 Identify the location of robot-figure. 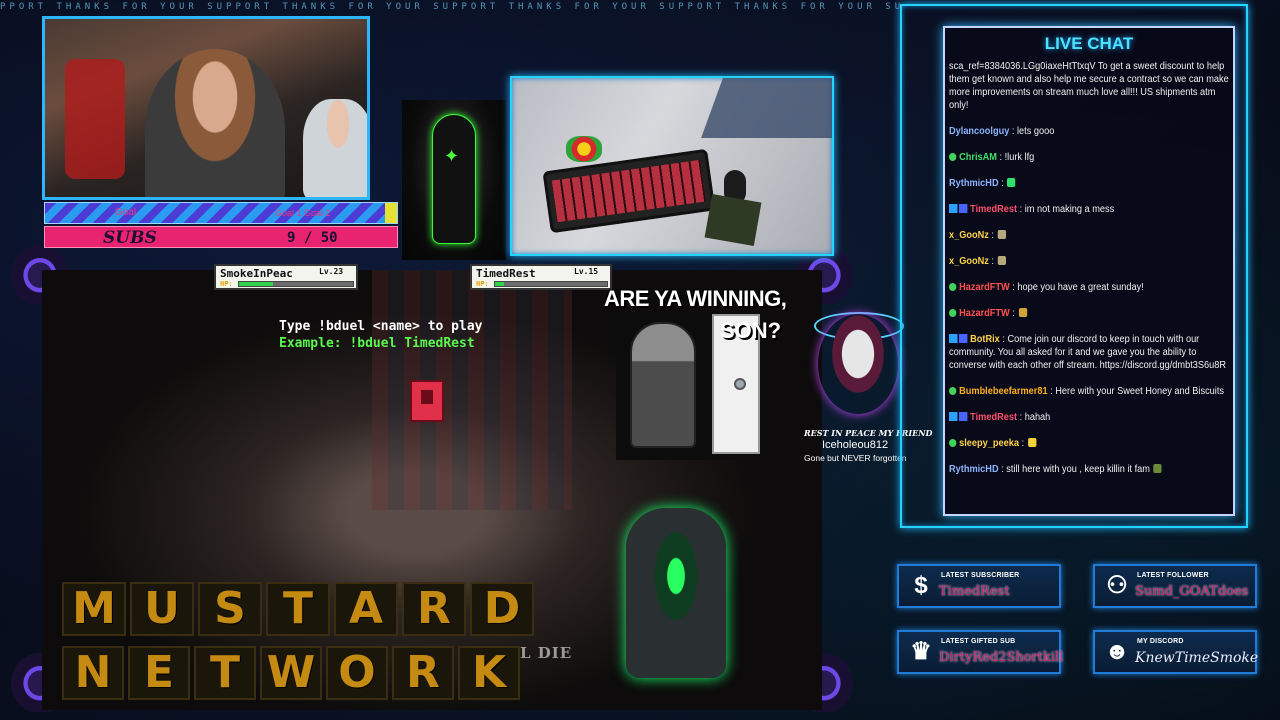
(676, 593).